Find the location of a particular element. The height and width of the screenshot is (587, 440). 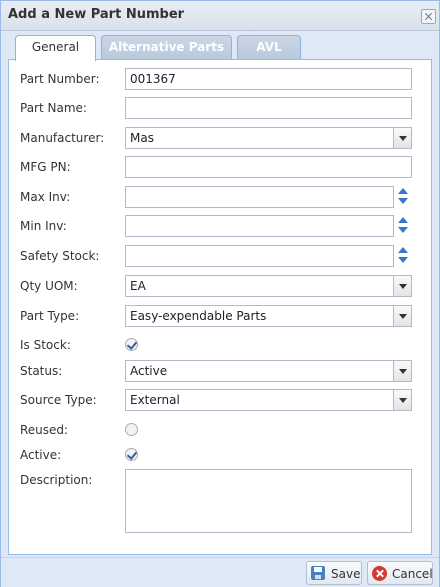

cancel-button: Cancel is located at coordinates (400, 573).